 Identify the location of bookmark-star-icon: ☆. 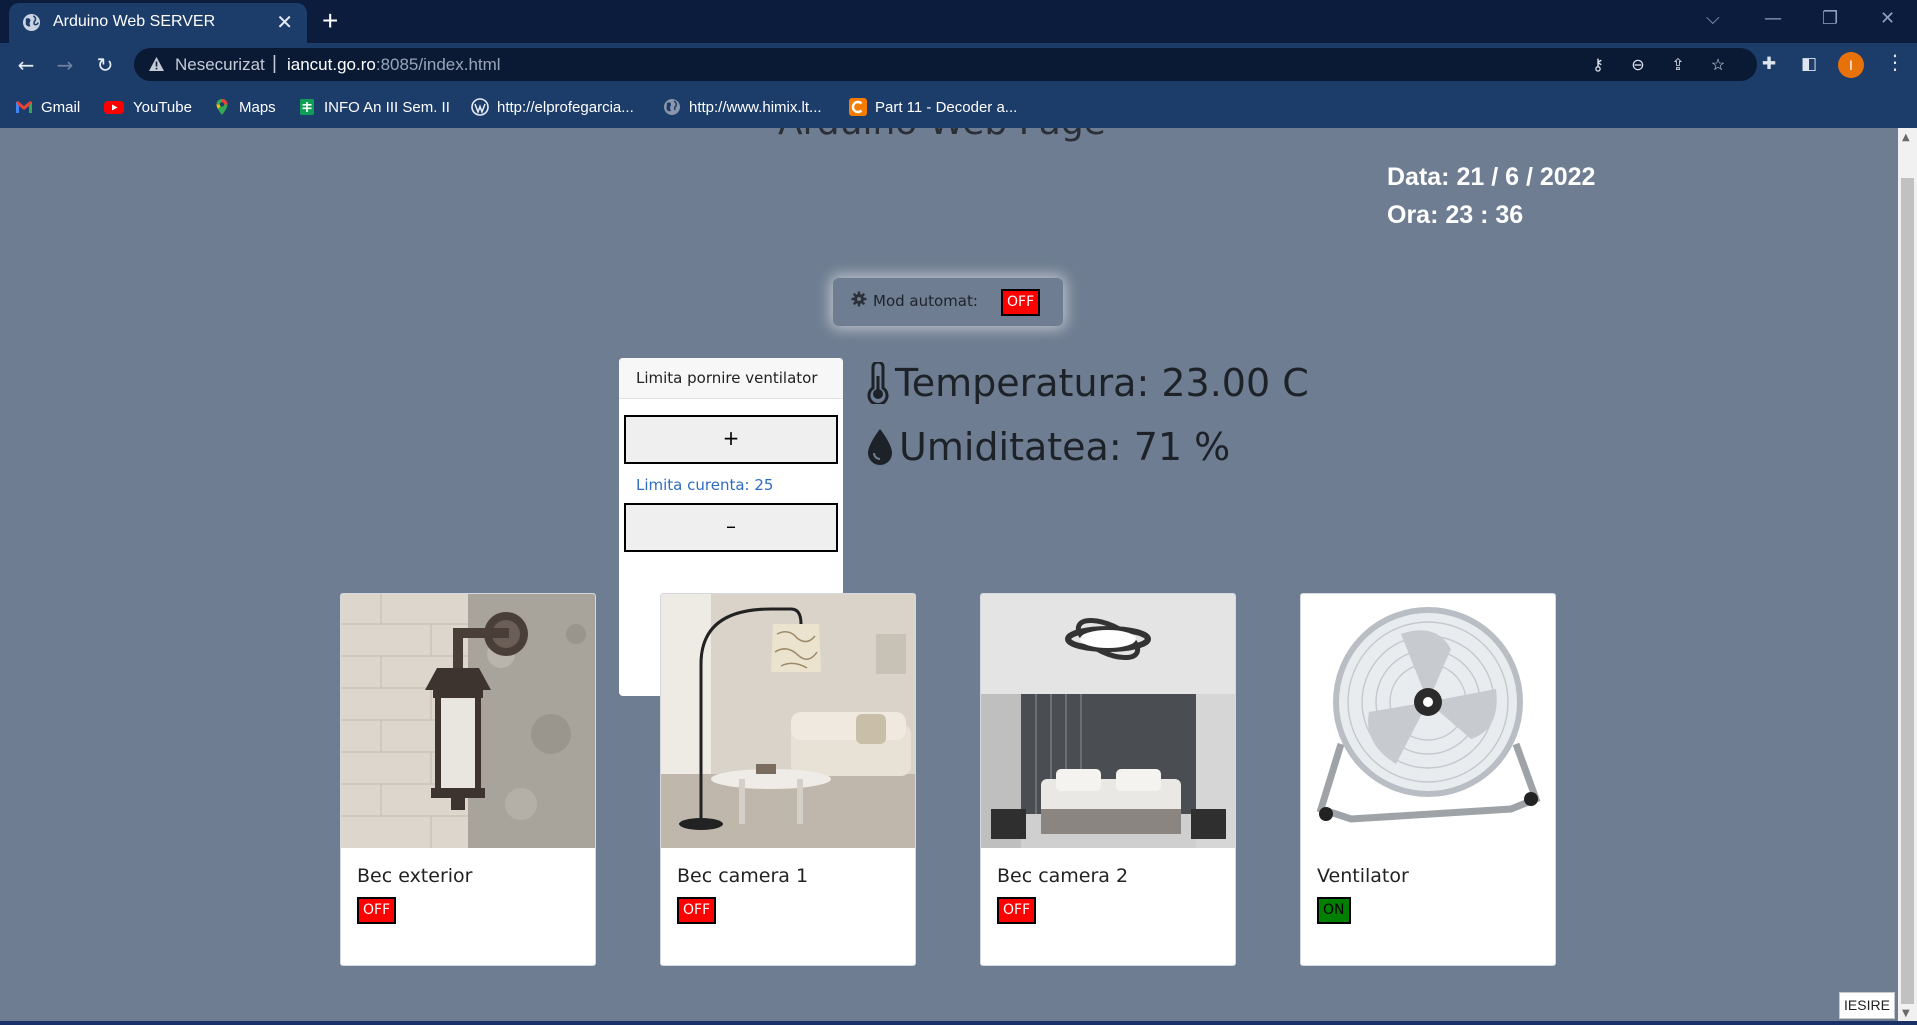
(1718, 65).